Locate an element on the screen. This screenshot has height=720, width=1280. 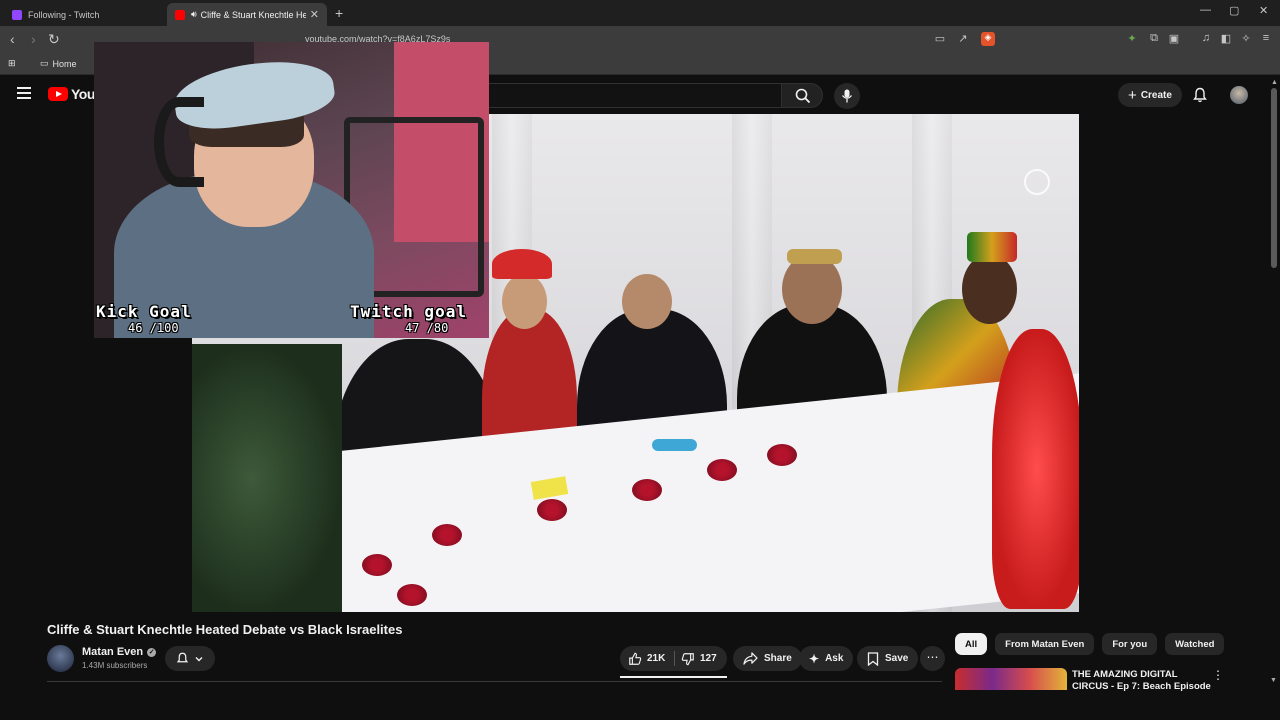
channel-name: Matan Even ✓ is located at coordinates (119, 652).